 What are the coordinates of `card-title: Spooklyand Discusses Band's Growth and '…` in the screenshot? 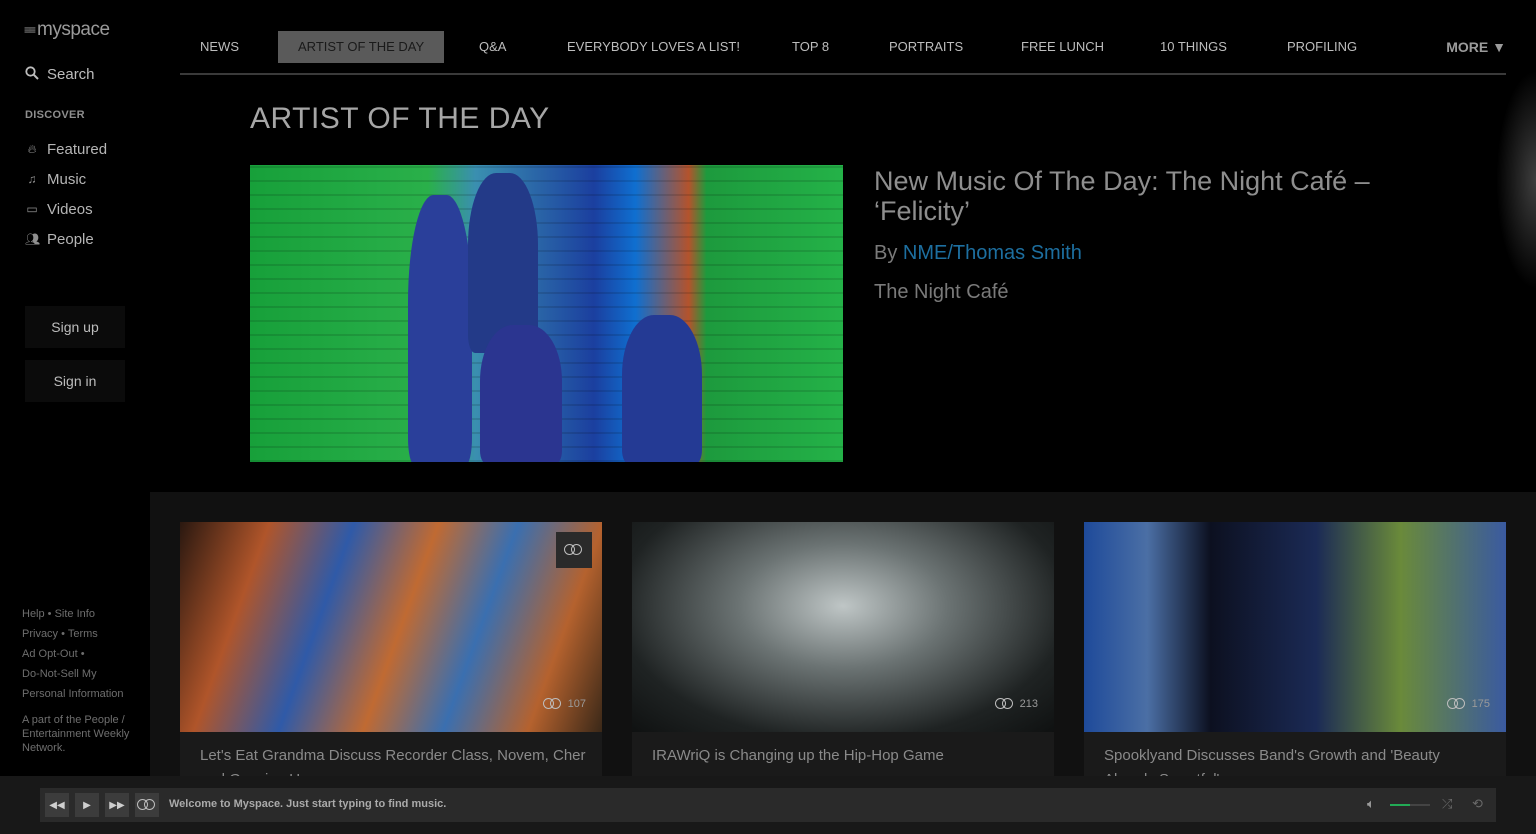 It's located at (1299, 760).